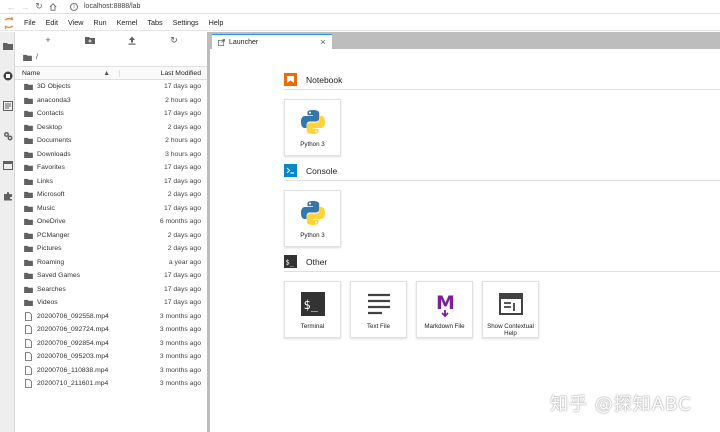  I want to click on file-list-row: Searches 17 days ago, so click(111, 290).